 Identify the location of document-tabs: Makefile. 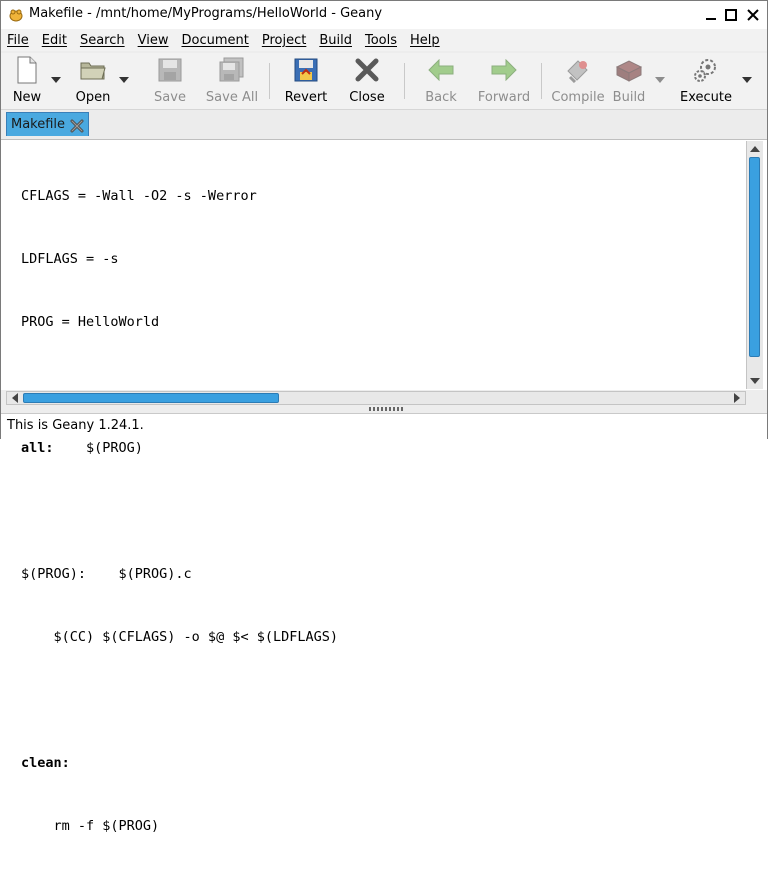
(384, 124).